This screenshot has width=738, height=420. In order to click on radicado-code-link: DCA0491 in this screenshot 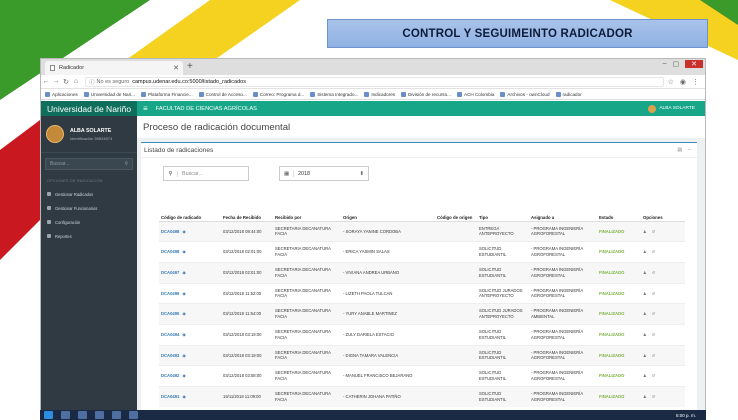, I will do `click(170, 396)`.